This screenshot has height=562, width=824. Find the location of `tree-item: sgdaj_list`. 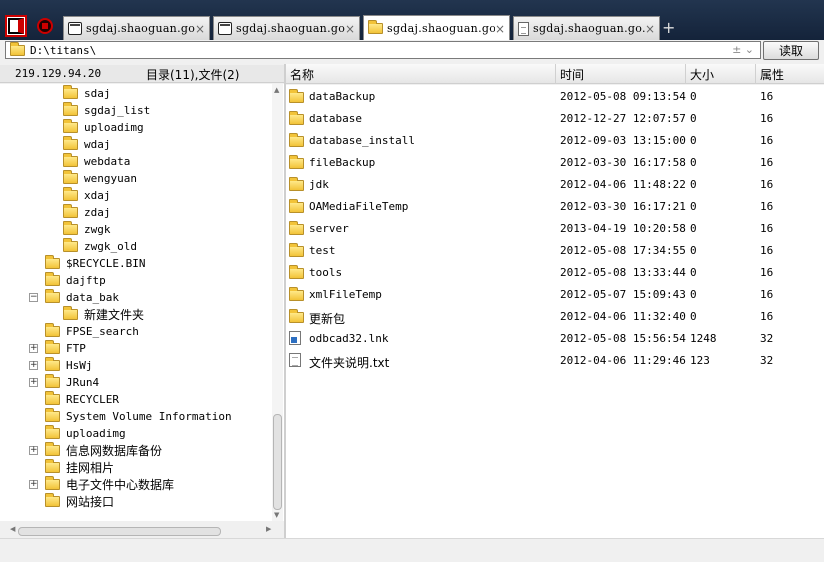

tree-item: sgdaj_list is located at coordinates (106, 110).